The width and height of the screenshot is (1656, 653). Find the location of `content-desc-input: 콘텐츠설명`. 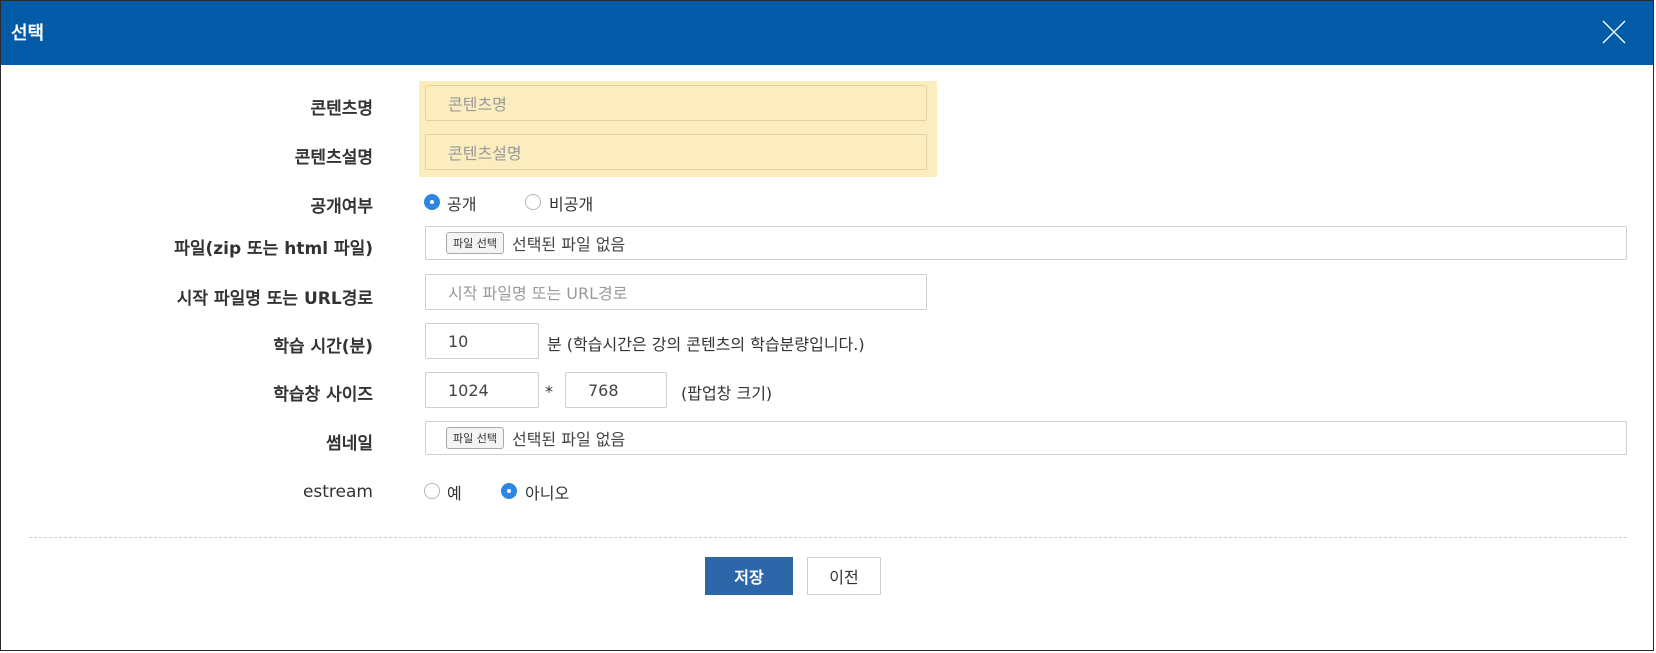

content-desc-input: 콘텐츠설명 is located at coordinates (676, 152).